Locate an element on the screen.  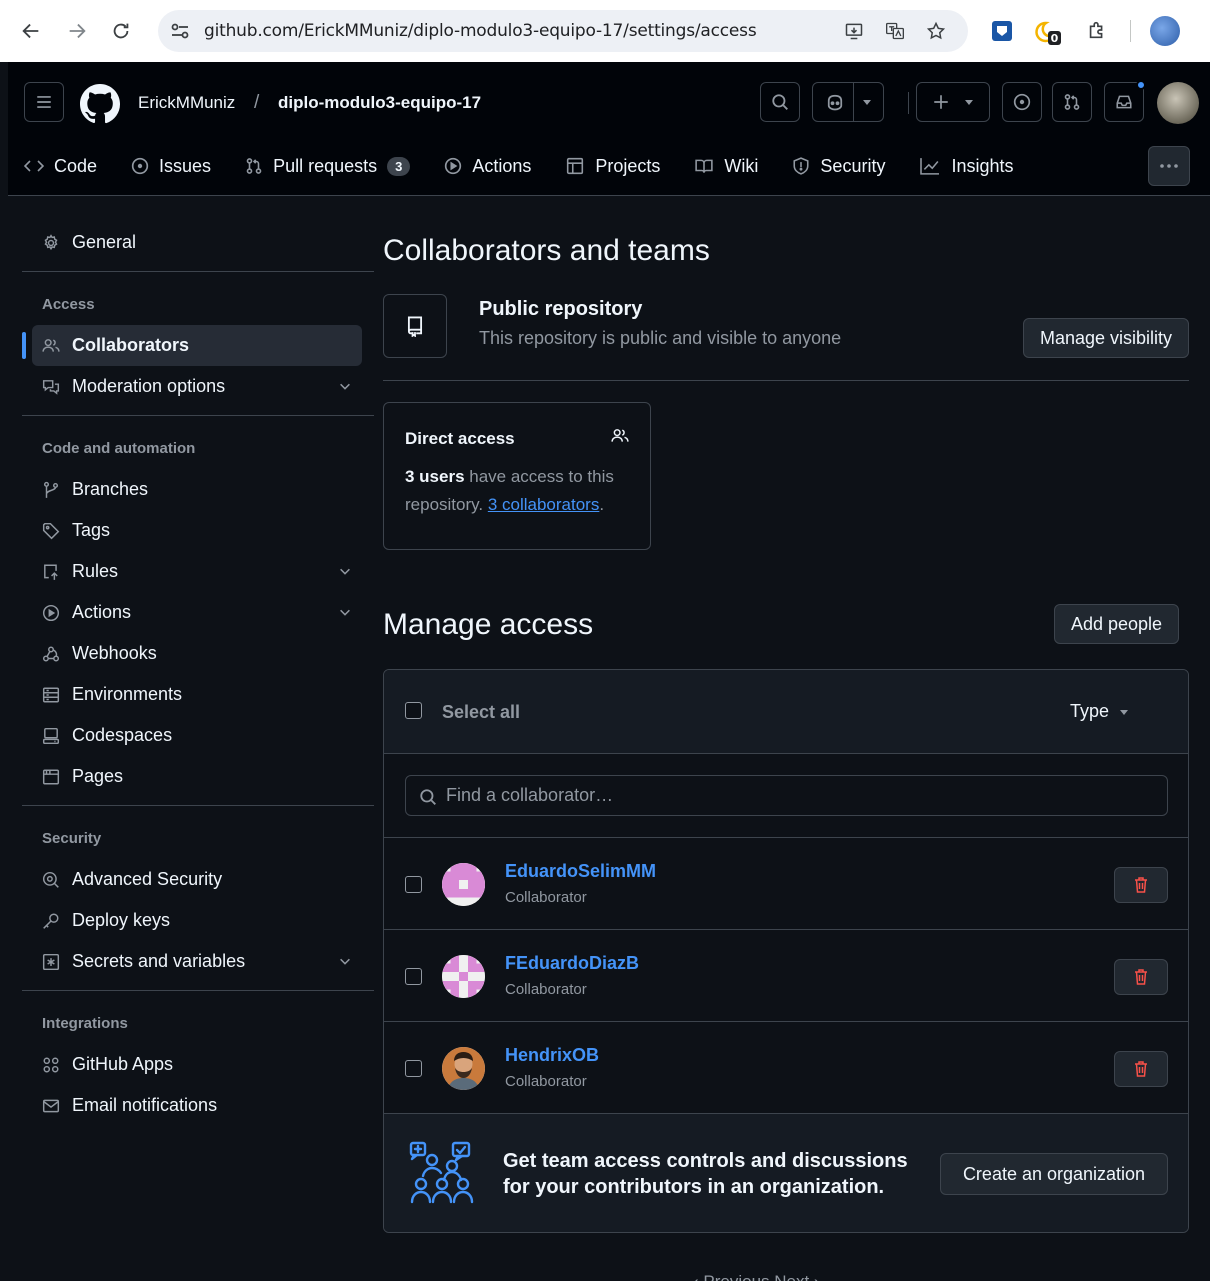
collaborator-name-link: HendrixOB is located at coordinates (552, 1055).